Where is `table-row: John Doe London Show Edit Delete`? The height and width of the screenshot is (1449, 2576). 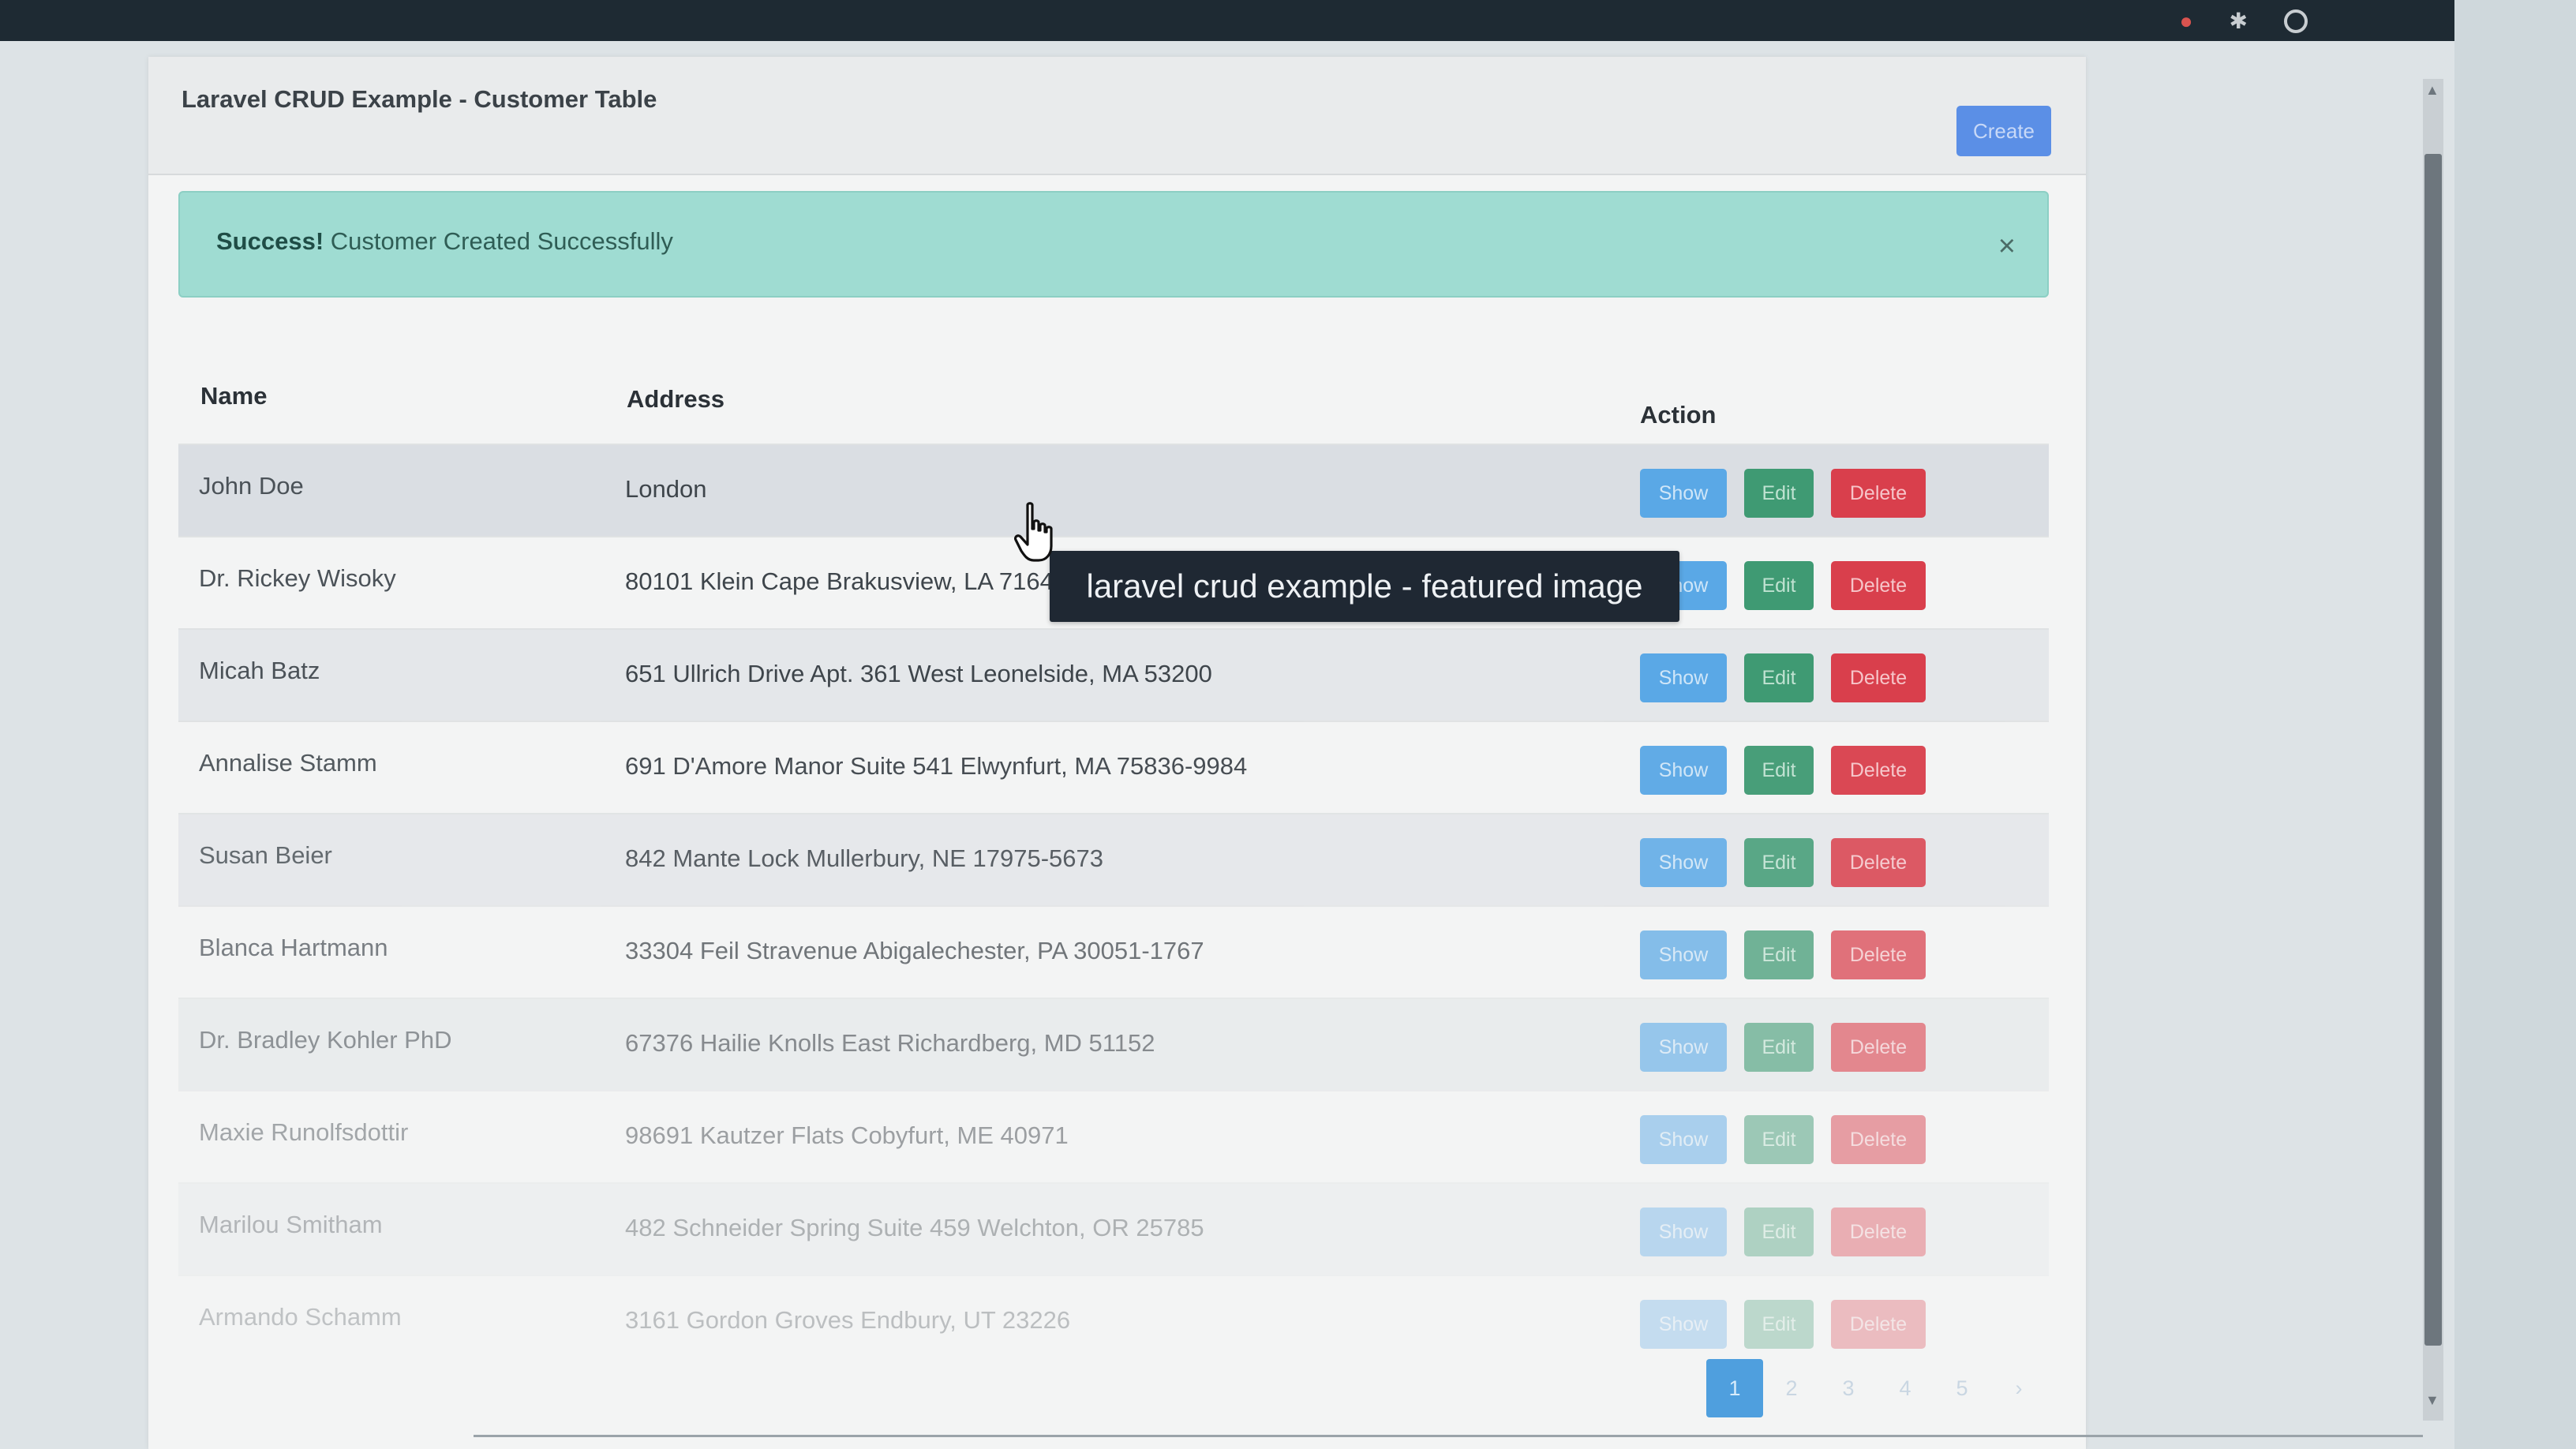 table-row: John Doe London Show Edit Delete is located at coordinates (1113, 490).